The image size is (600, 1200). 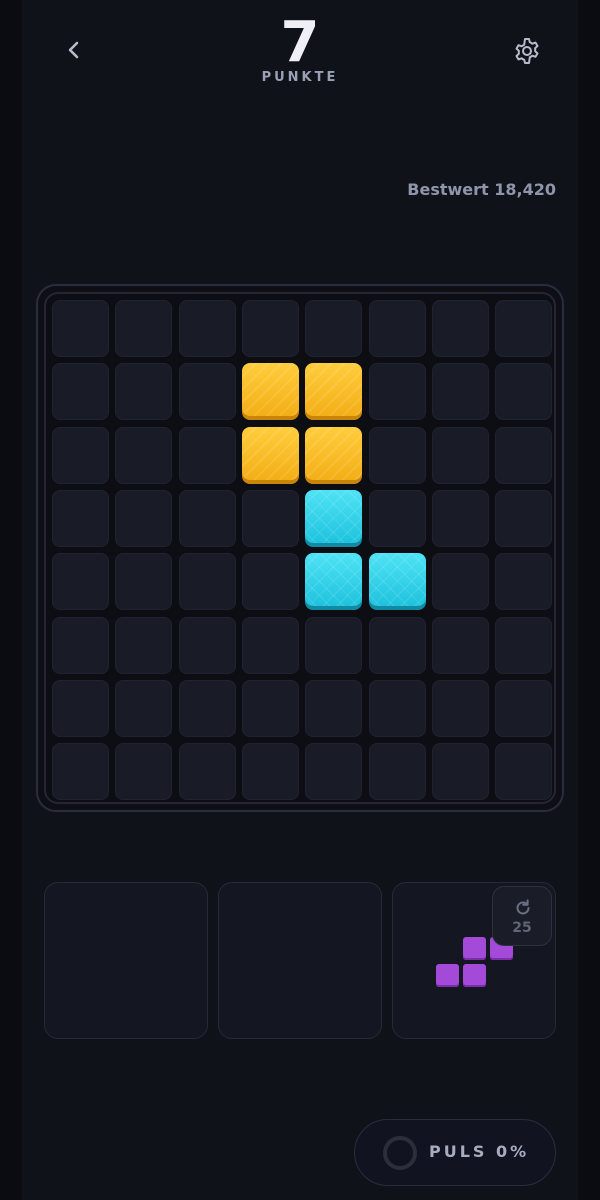 What do you see at coordinates (522, 916) in the screenshot?
I see `rotate-button: 25` at bounding box center [522, 916].